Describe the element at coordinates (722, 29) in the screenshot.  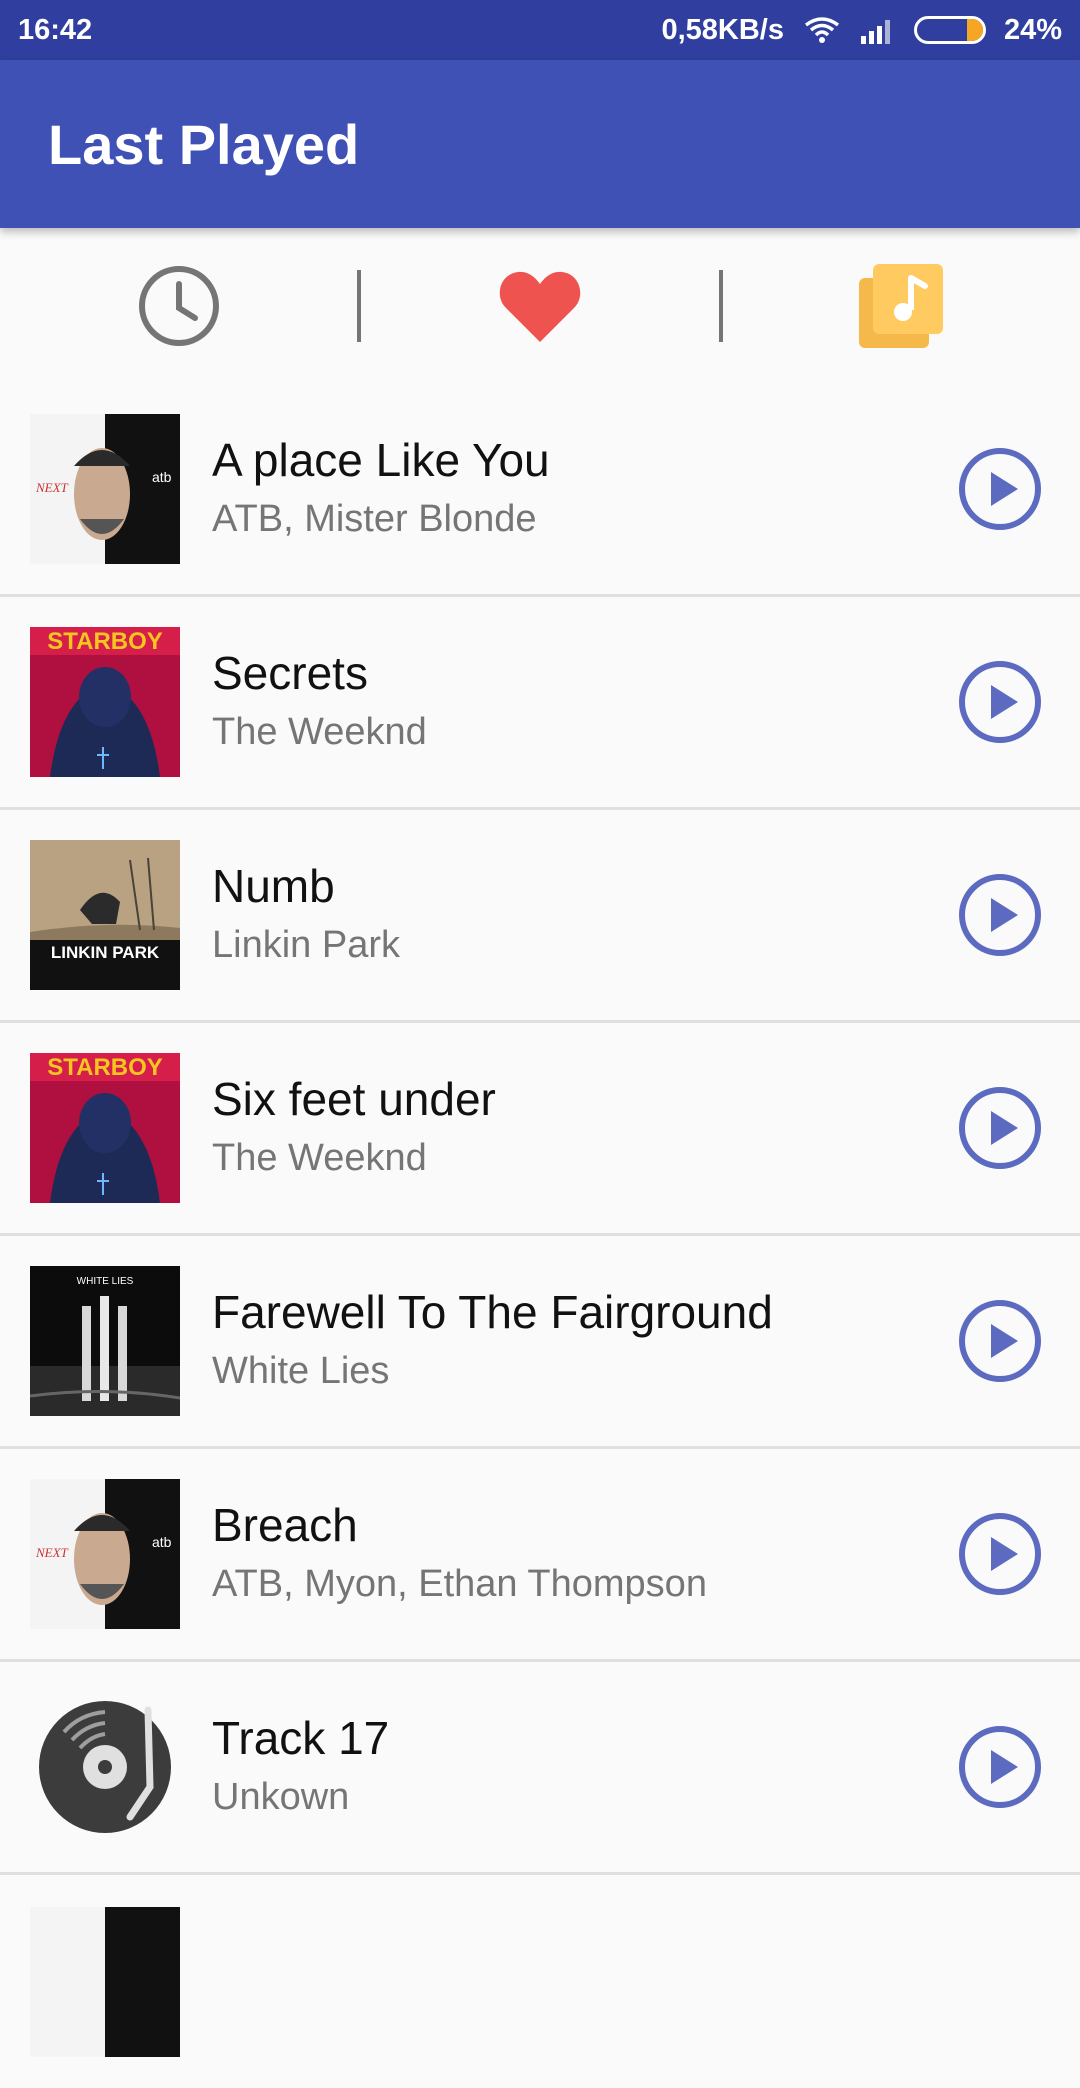
I see `network-speed: 0,58KB/s` at that location.